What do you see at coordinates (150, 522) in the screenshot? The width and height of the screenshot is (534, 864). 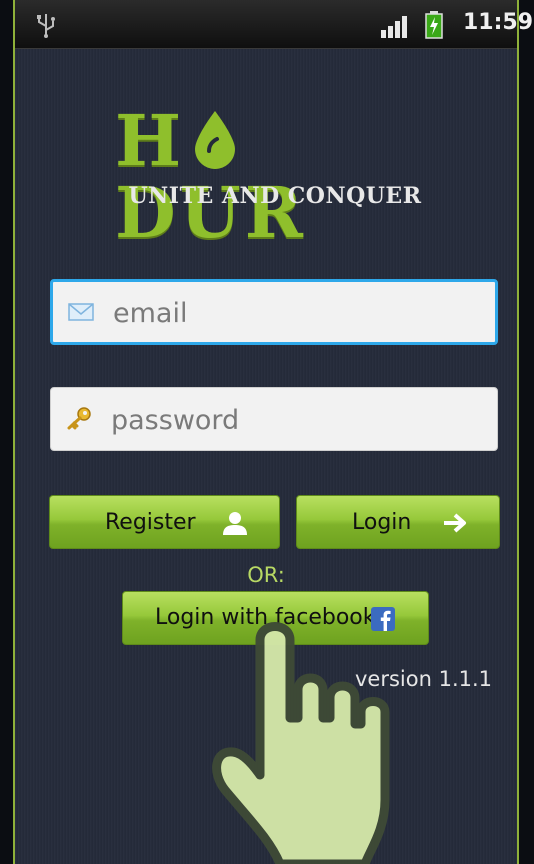 I see `register-button-label: Register` at bounding box center [150, 522].